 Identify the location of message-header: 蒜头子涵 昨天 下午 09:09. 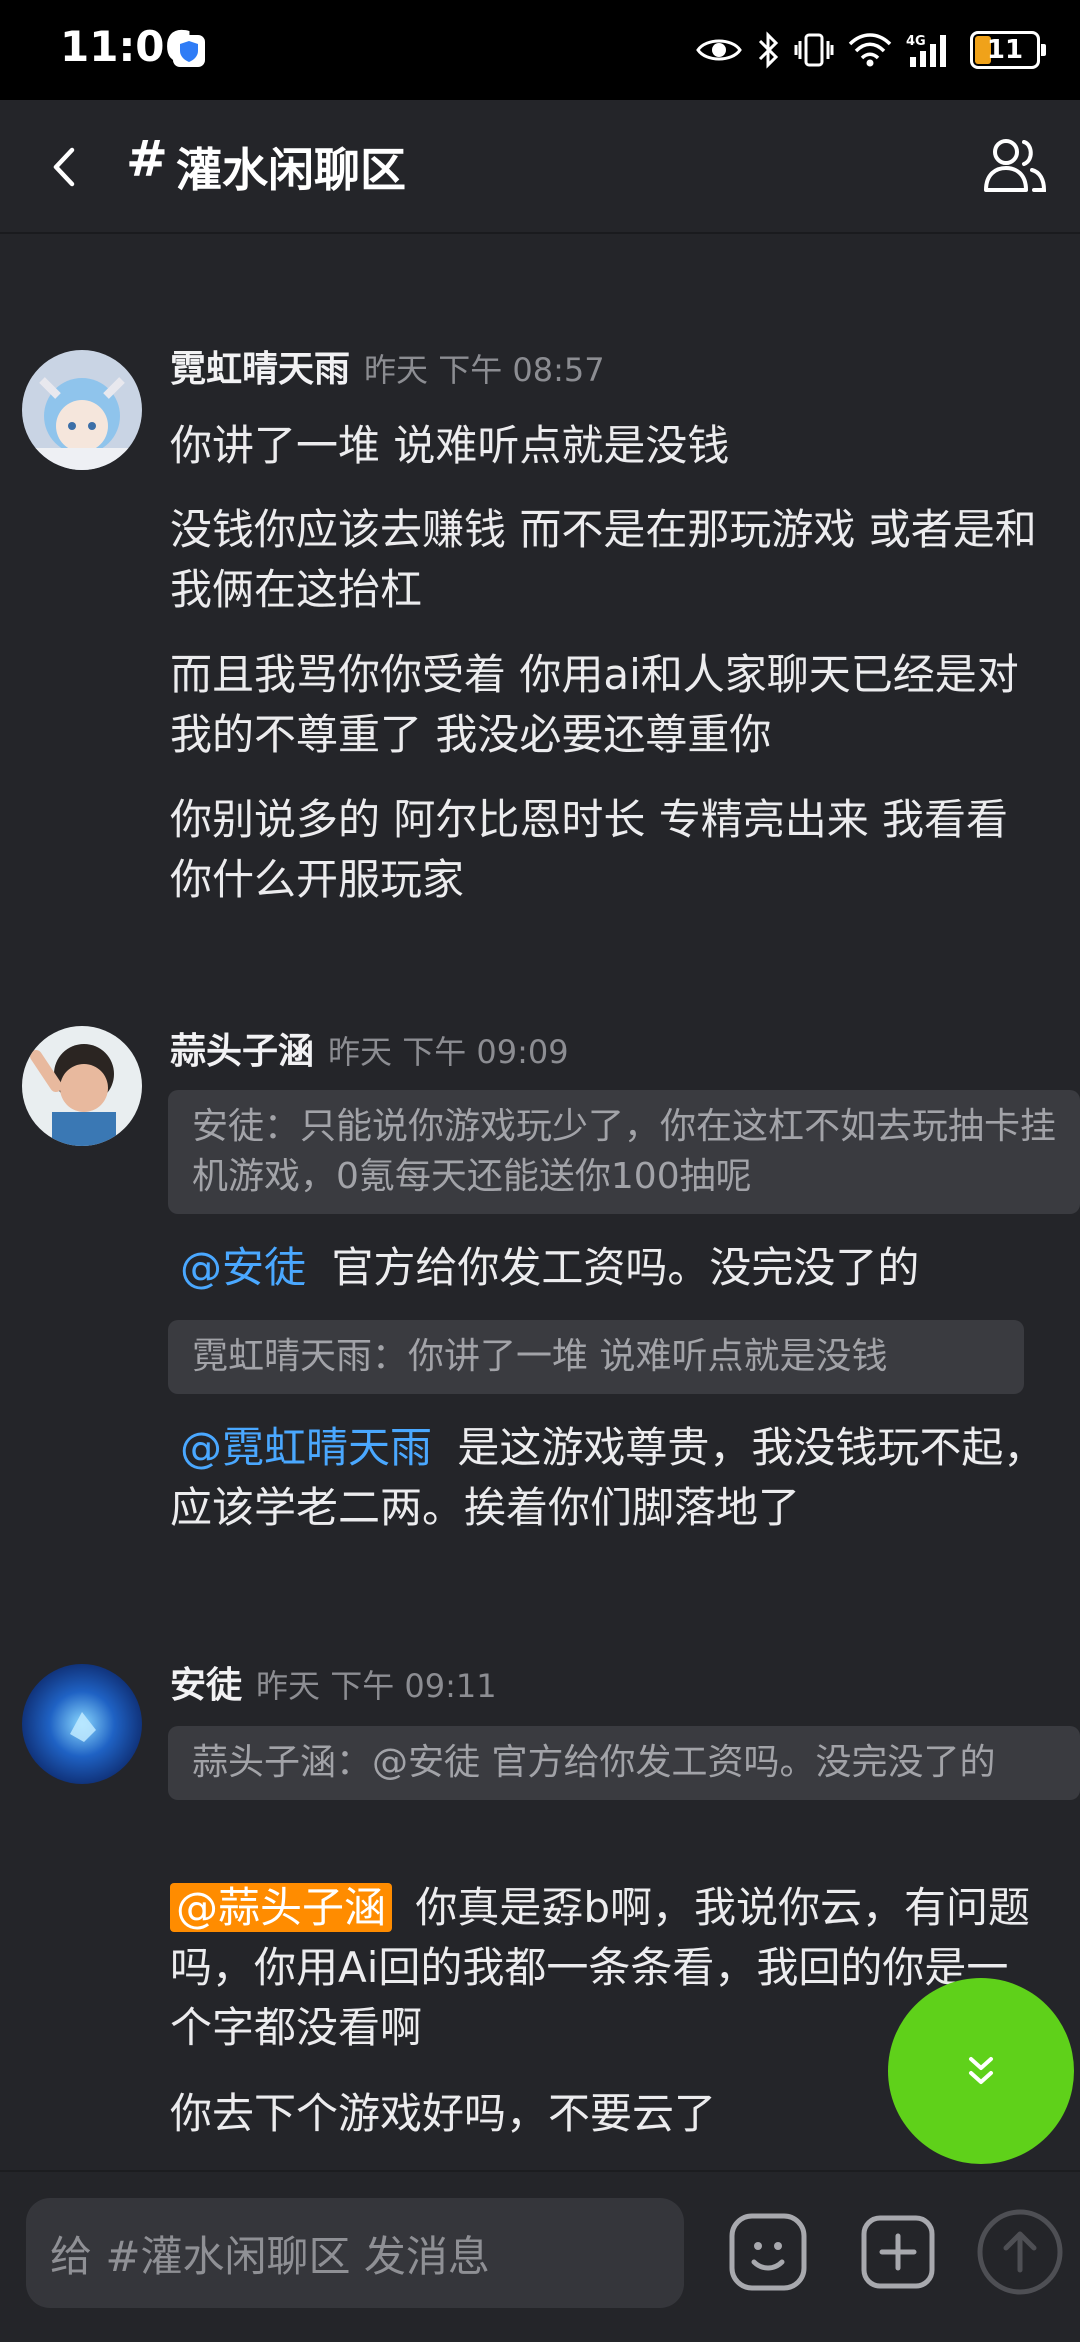
(369, 1048).